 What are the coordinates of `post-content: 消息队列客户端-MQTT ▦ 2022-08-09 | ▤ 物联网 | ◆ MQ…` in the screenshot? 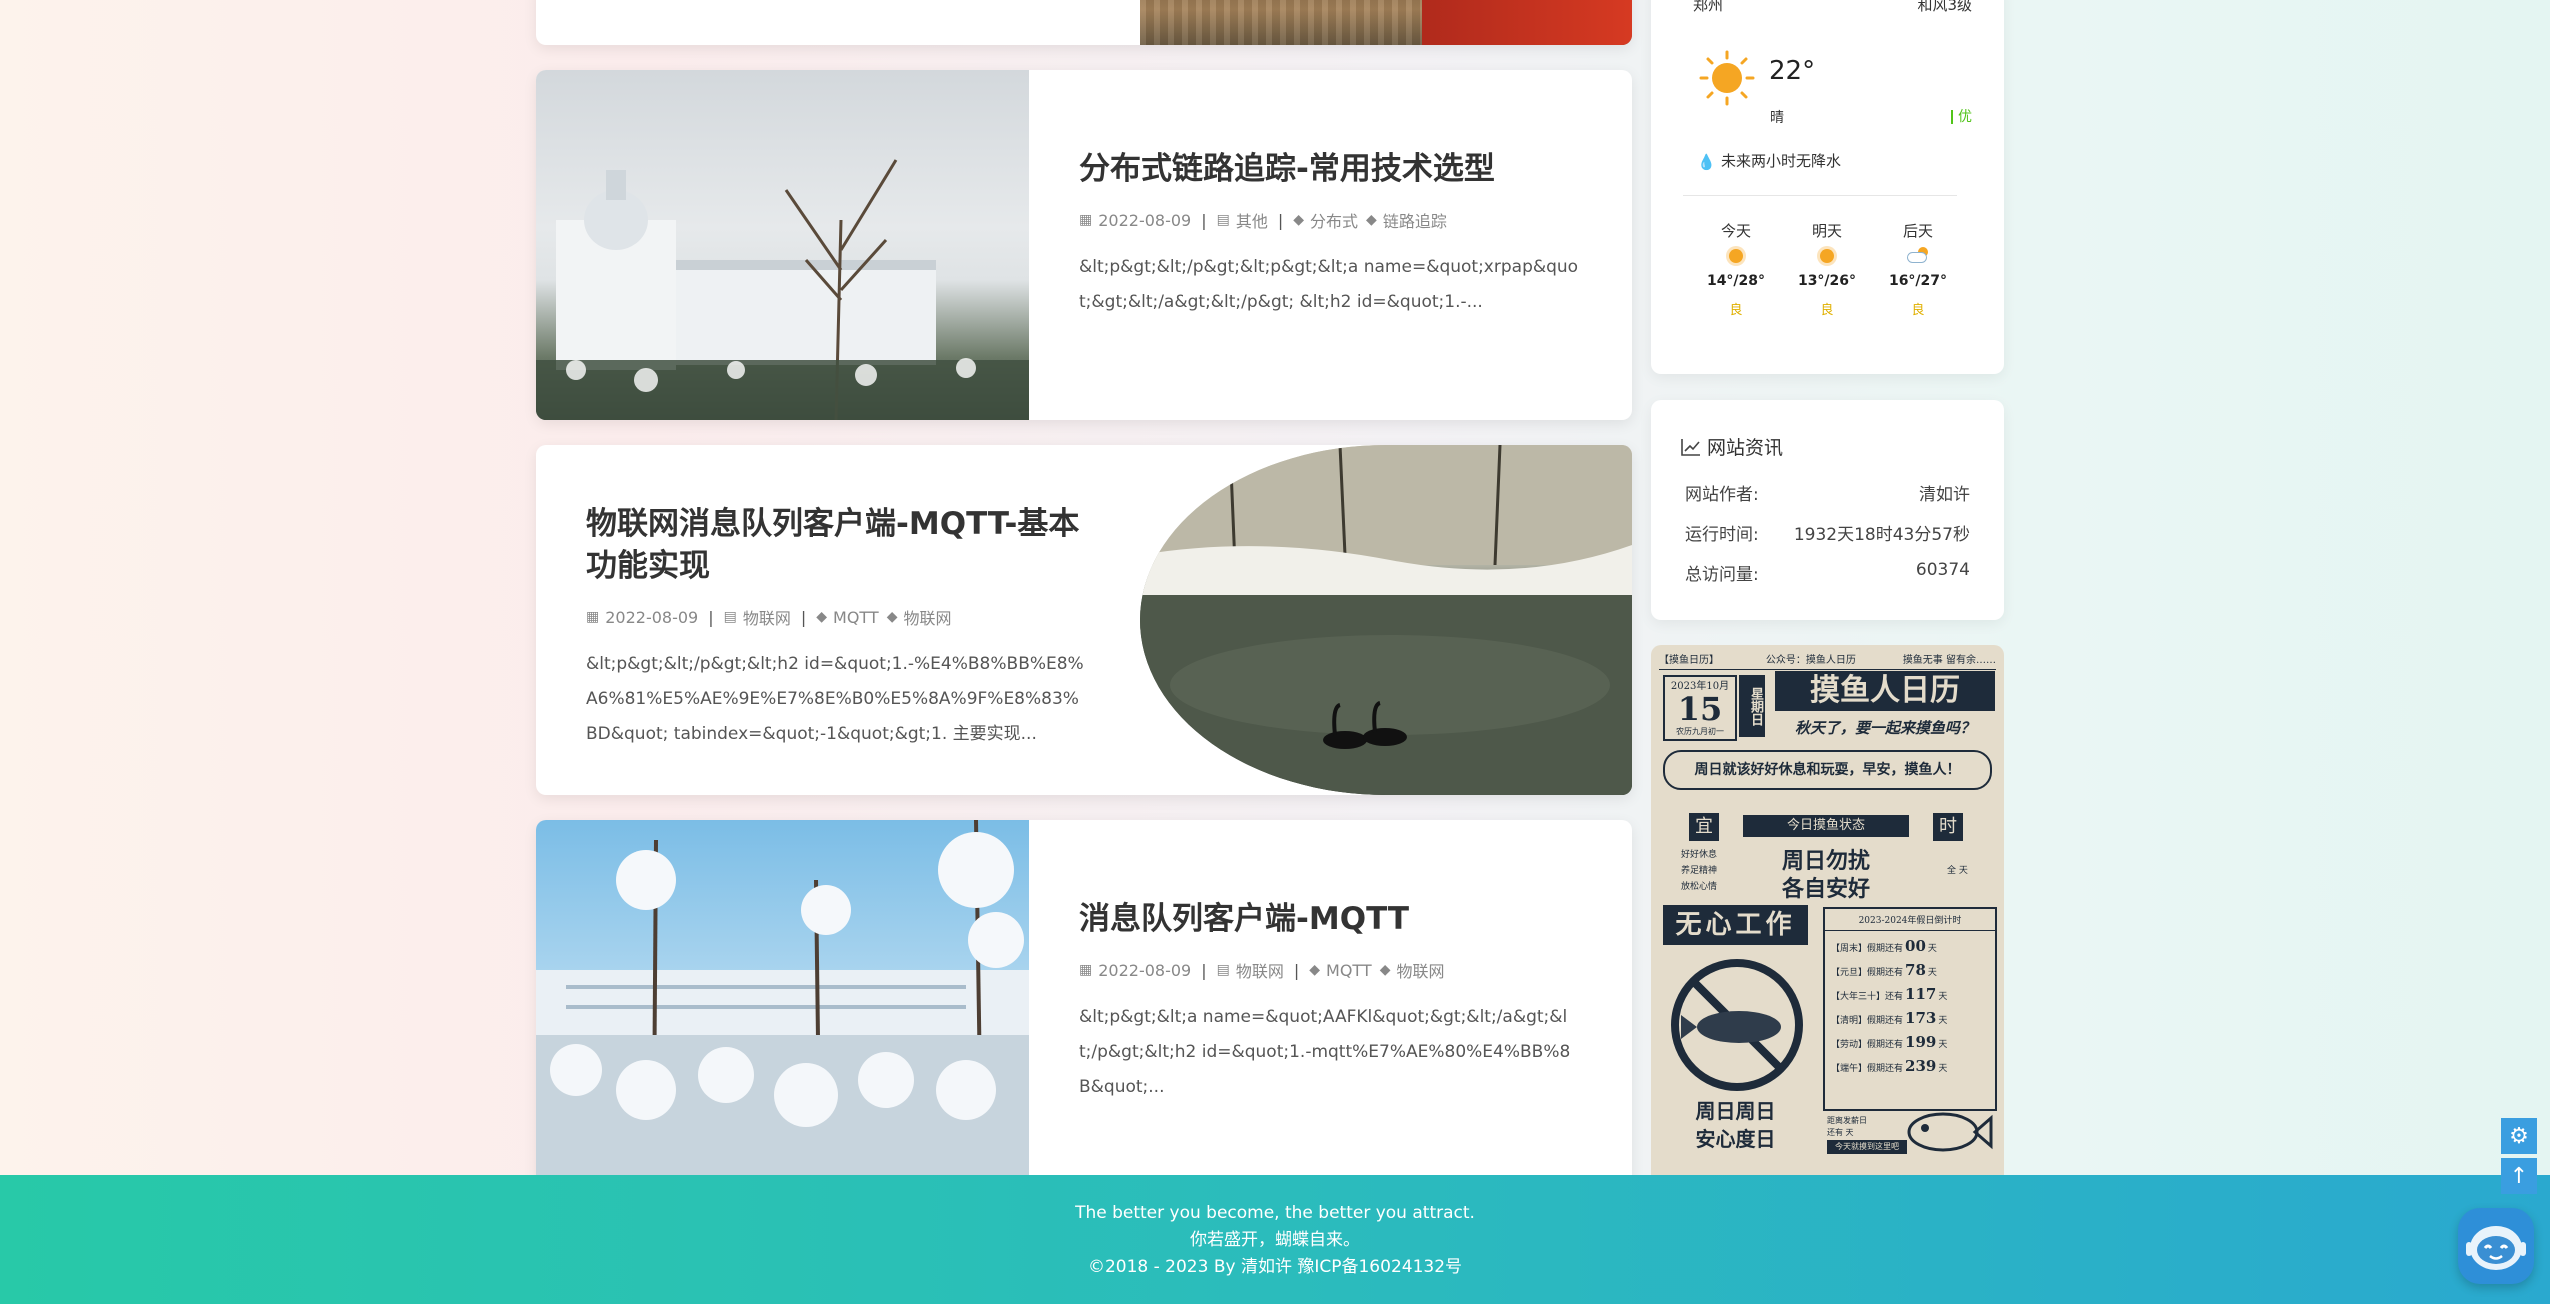 It's located at (1329, 1001).